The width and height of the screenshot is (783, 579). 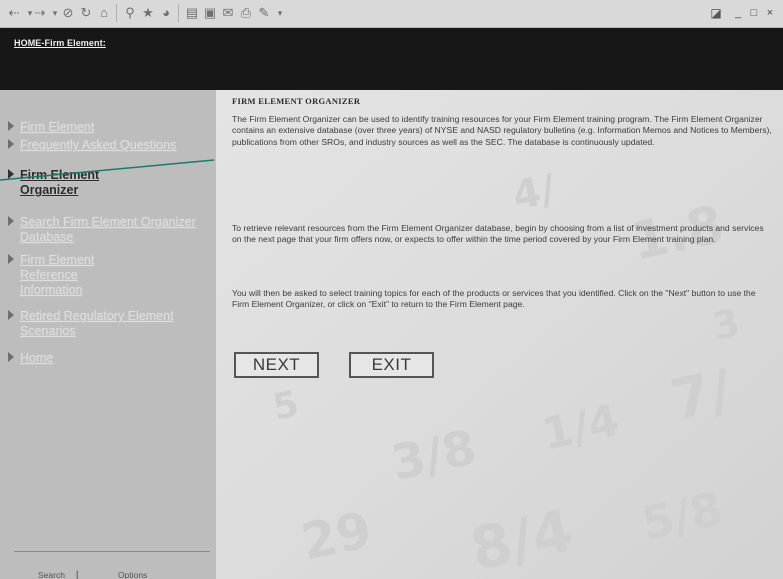 I want to click on browser-toolbar: ⇠ ▾ ⇢ ▾ ⊘ ↻ ⌂ ⚲ ★ ◕ ▤ ▣ ✉ ⎙ ✎ ▾ ◪ _ □ ×, so click(x=391, y=14).